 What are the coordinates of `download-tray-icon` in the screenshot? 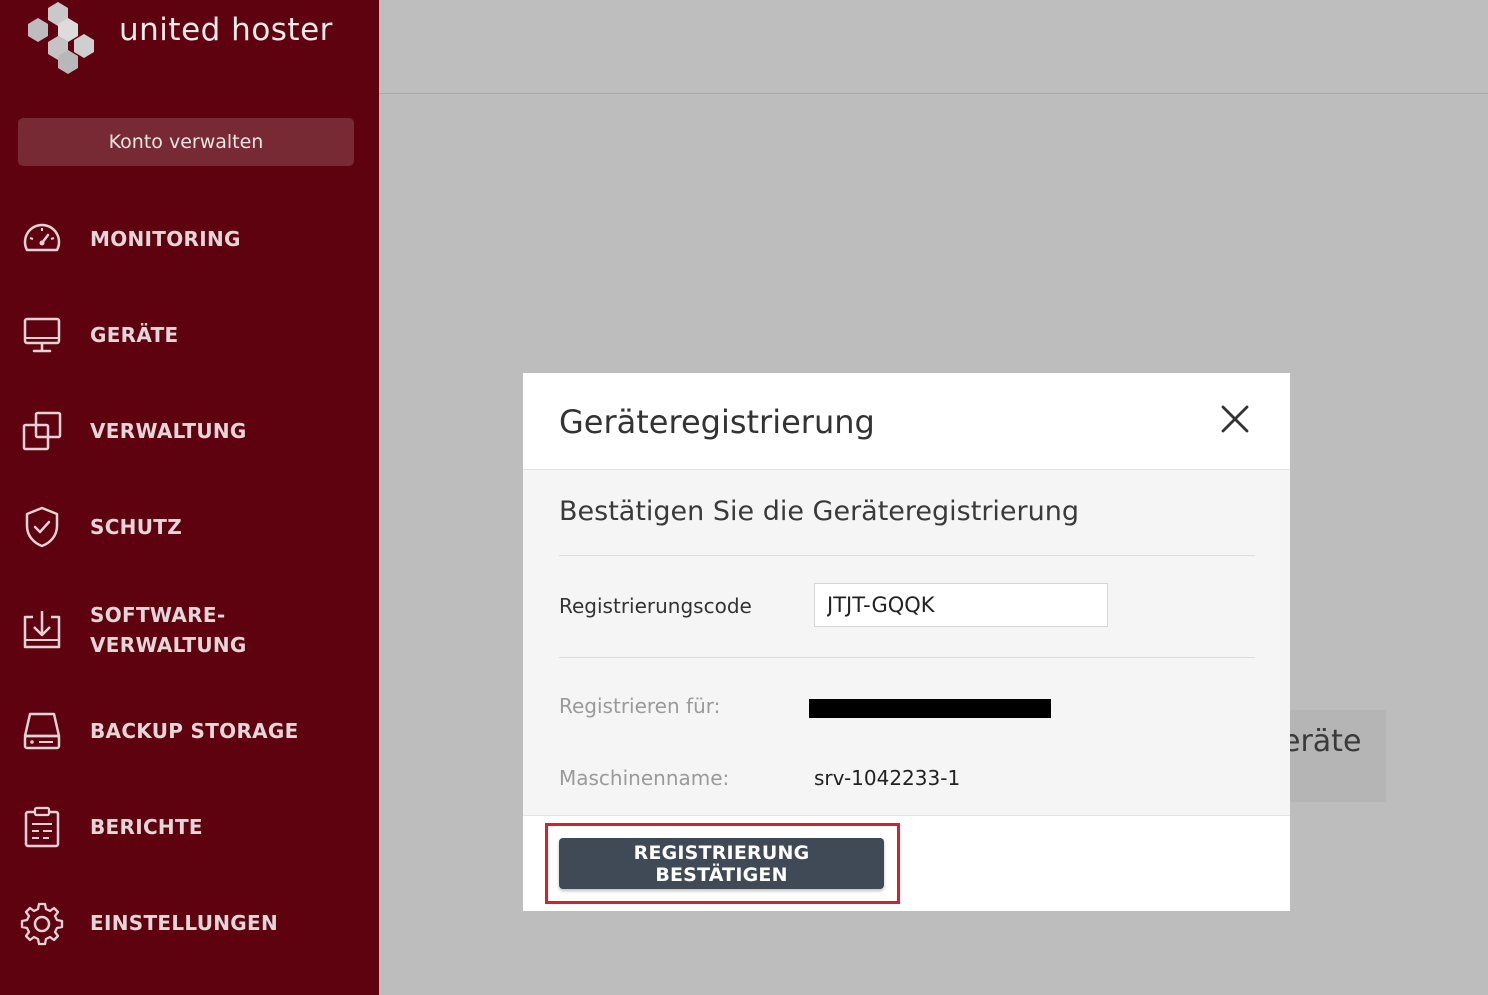 It's located at (42, 630).